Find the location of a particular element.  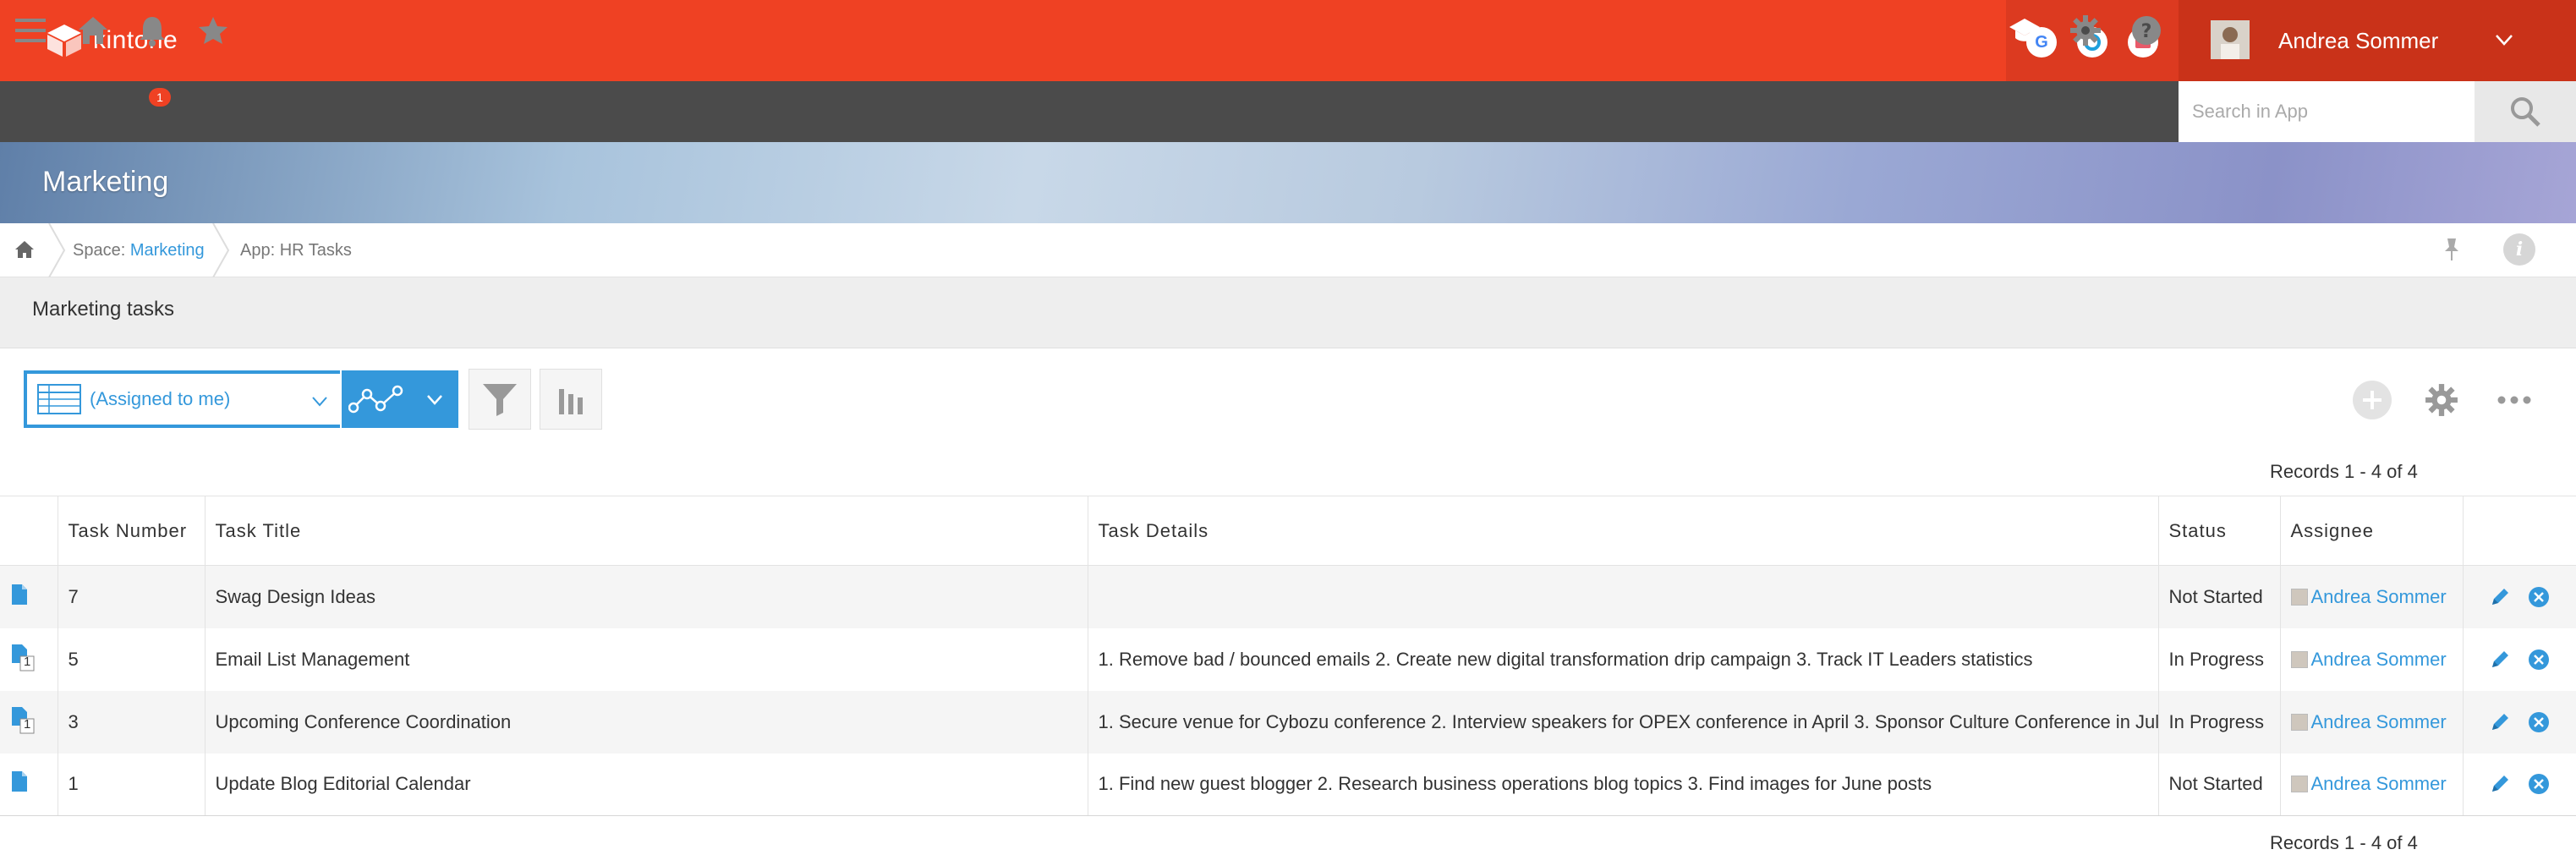

column-header-task-title: Task Title is located at coordinates (646, 531).